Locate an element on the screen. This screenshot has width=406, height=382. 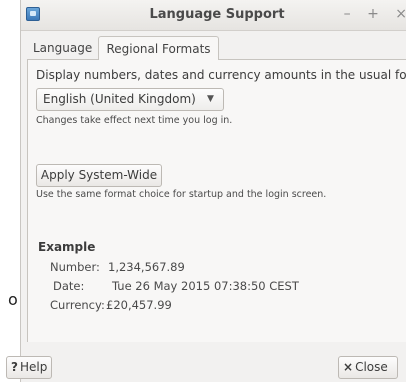
title-bar: Language Support – + × is located at coordinates (213, 15).